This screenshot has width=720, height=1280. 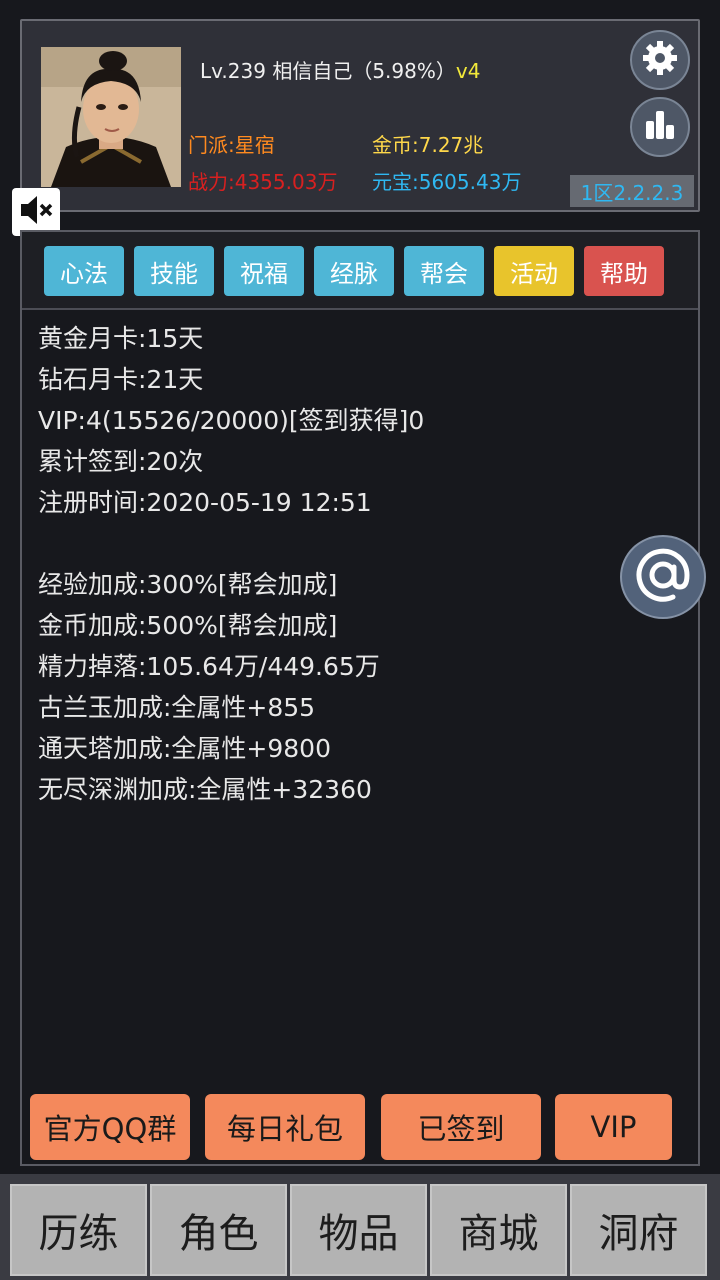 I want to click on gold-bonus-info: 金币加成:500%[帮会加成], so click(x=188, y=625).